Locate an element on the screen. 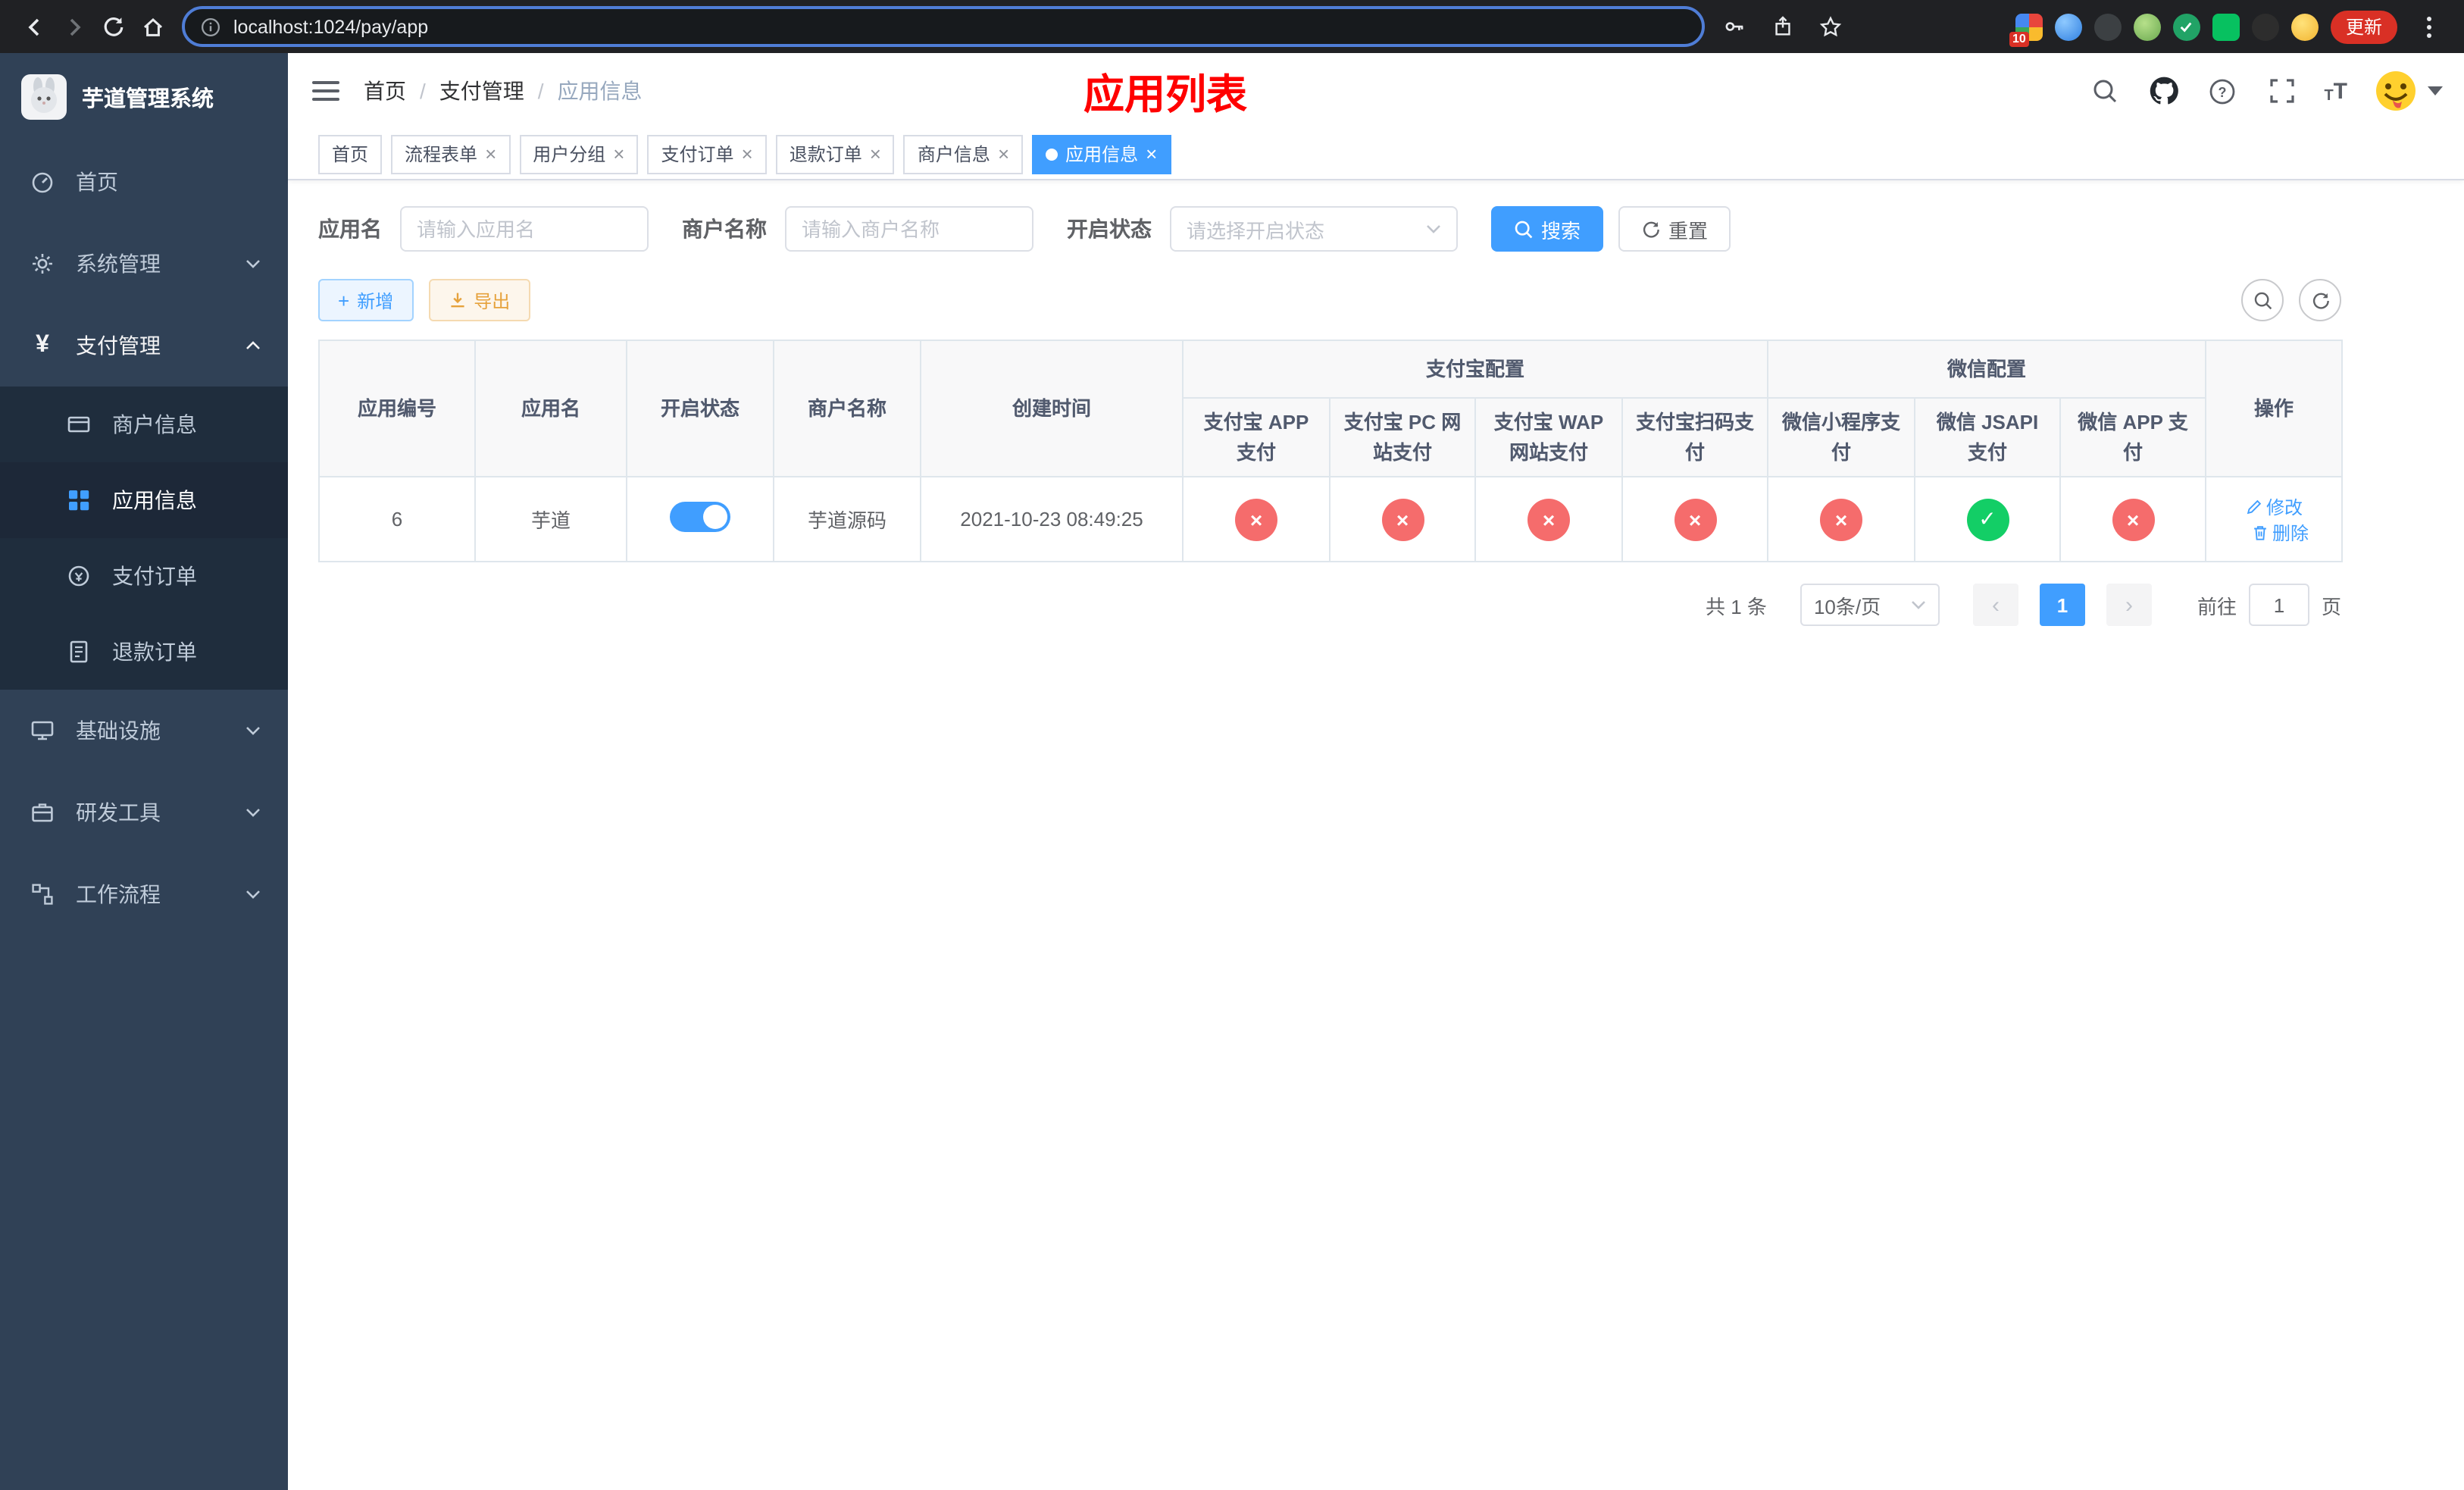 This screenshot has height=1490, width=2464. sidebar-item-pay-order: 支付订单 is located at coordinates (144, 576).